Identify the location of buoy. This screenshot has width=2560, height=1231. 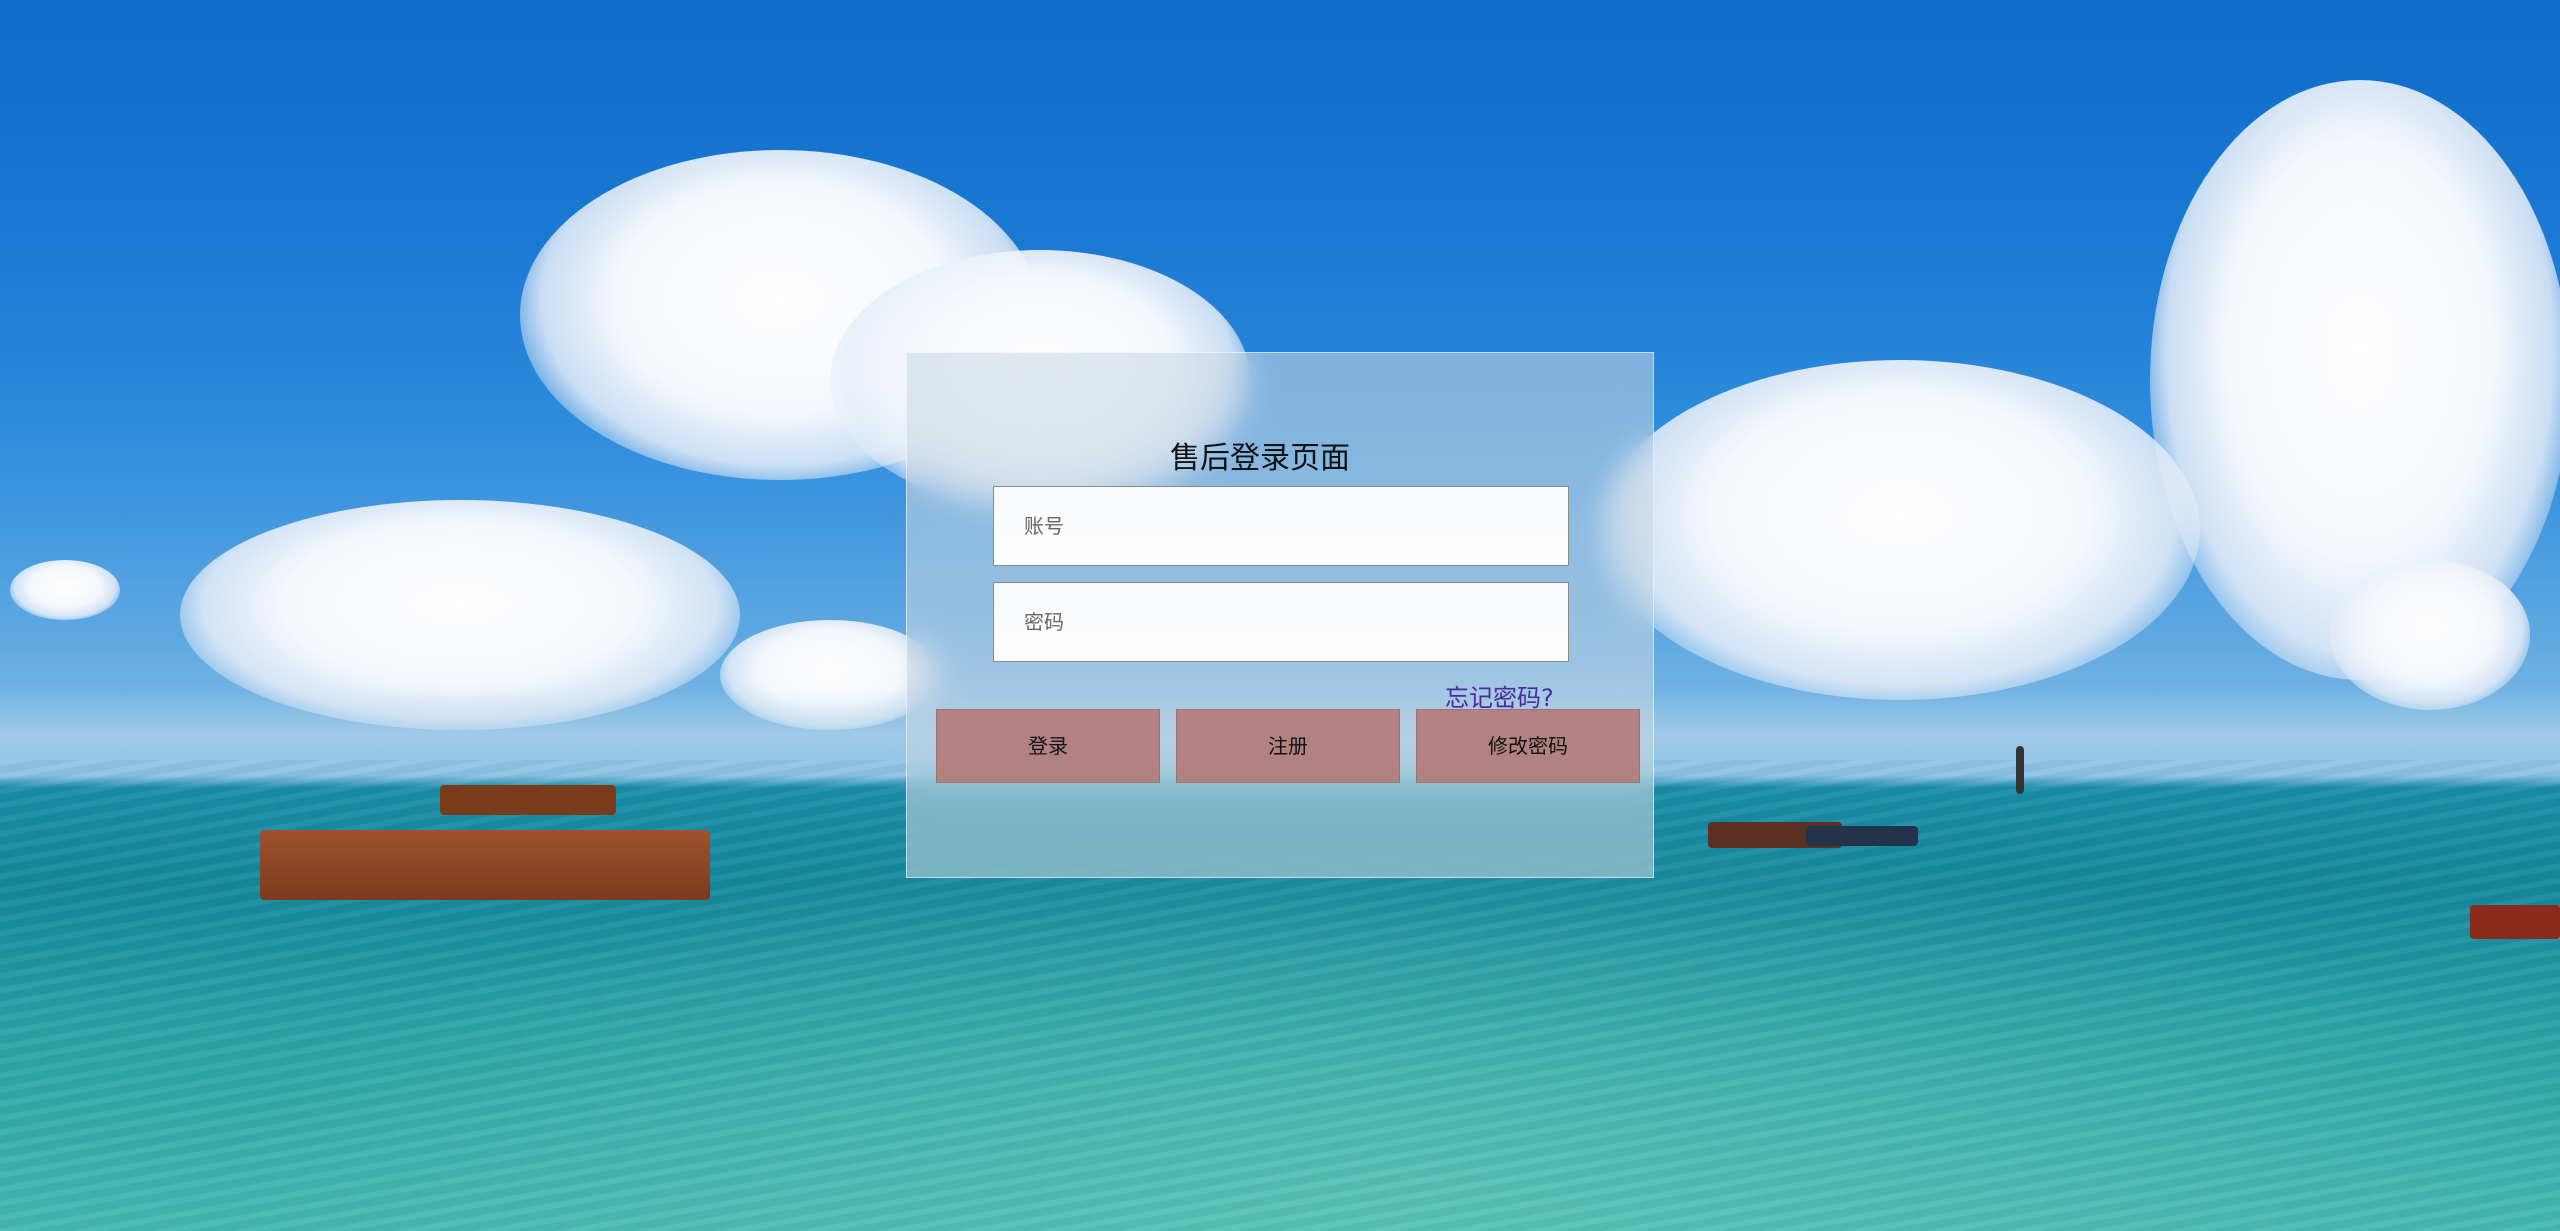
(2020, 770).